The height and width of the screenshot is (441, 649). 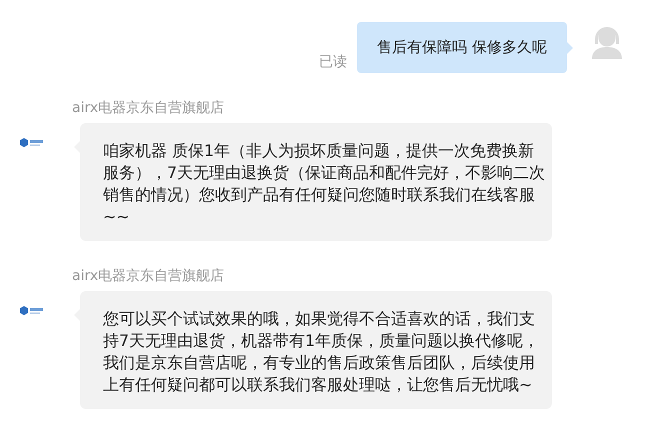 What do you see at coordinates (333, 62) in the screenshot?
I see `read-receipt: 已读` at bounding box center [333, 62].